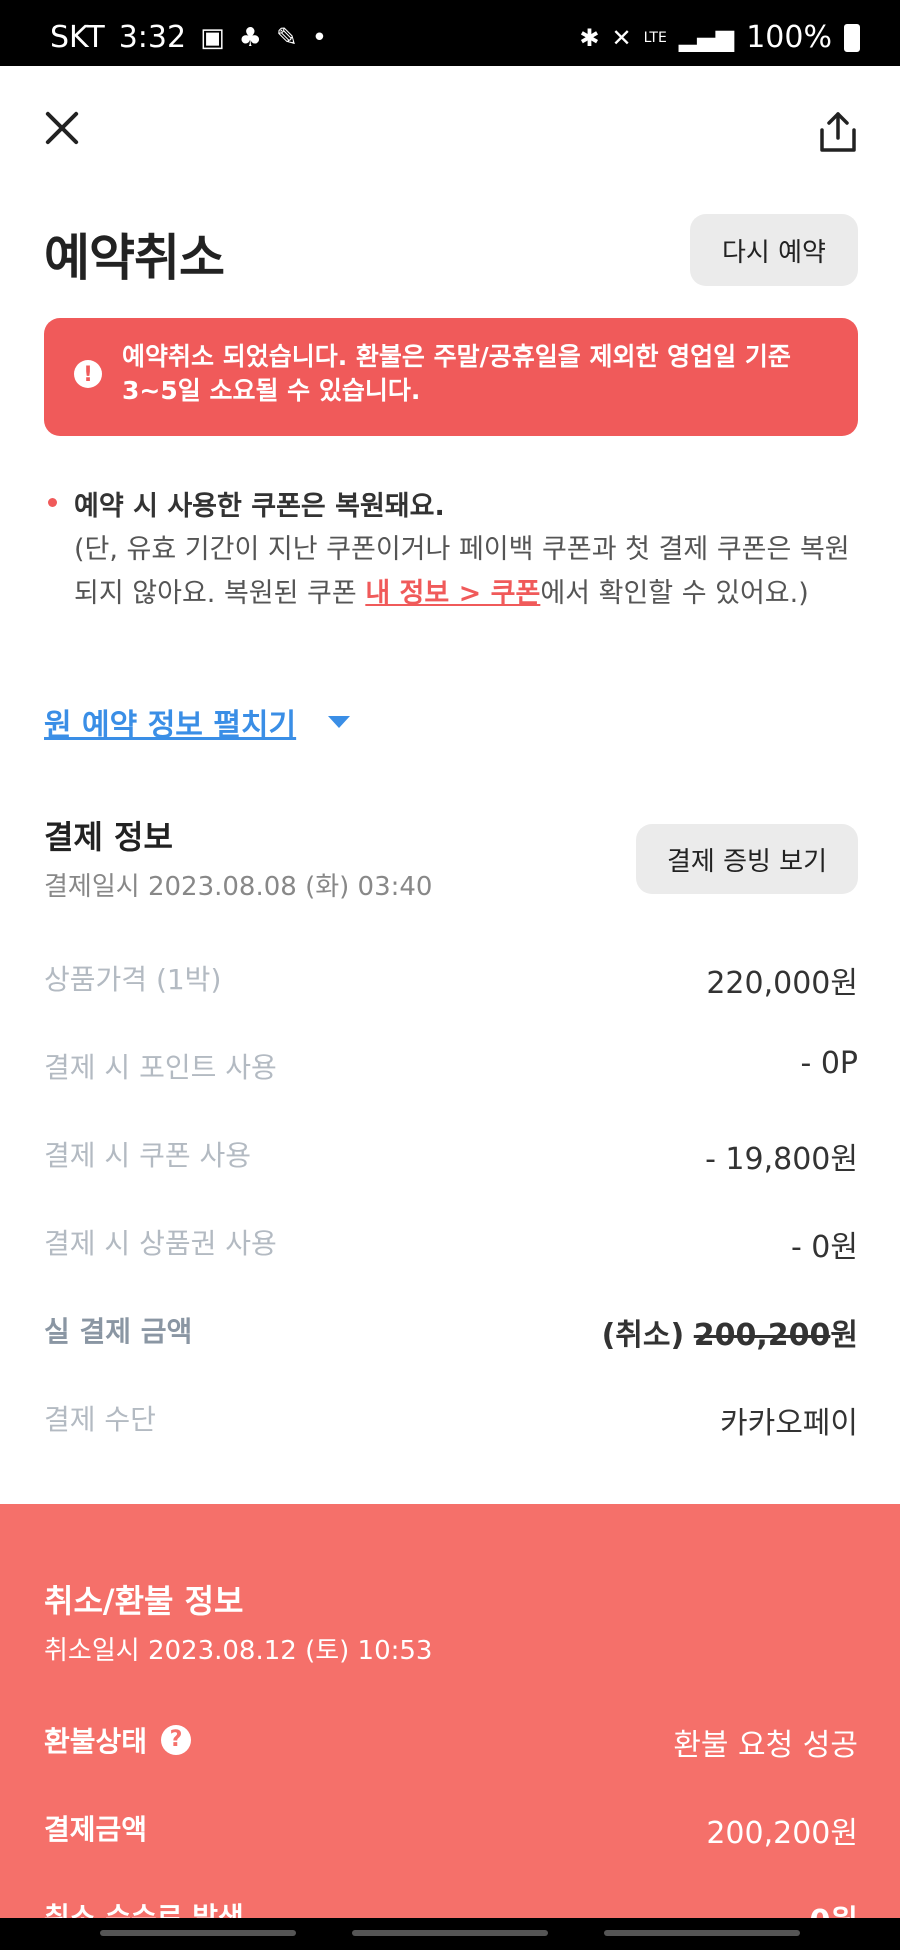 The image size is (900, 1950). I want to click on row-value: (취소) 200,200원, so click(730, 1332).